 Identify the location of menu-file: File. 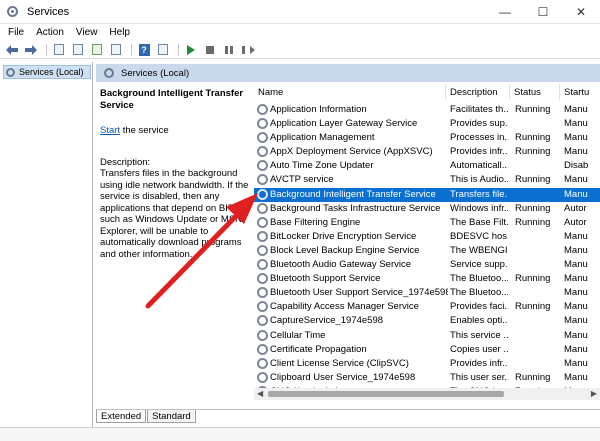
(16, 32).